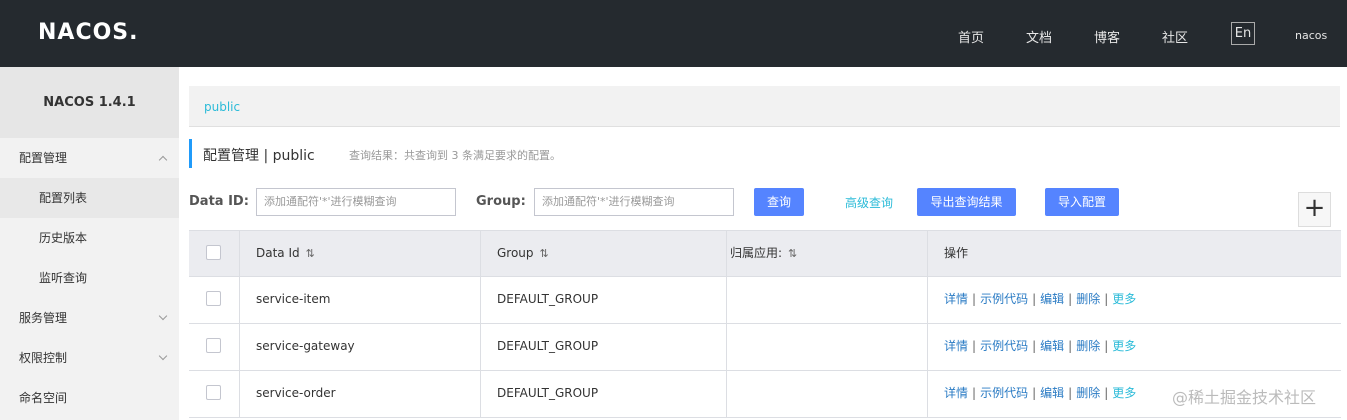  Describe the element at coordinates (604, 253) in the screenshot. I see `header-group: Group ⇅` at that location.